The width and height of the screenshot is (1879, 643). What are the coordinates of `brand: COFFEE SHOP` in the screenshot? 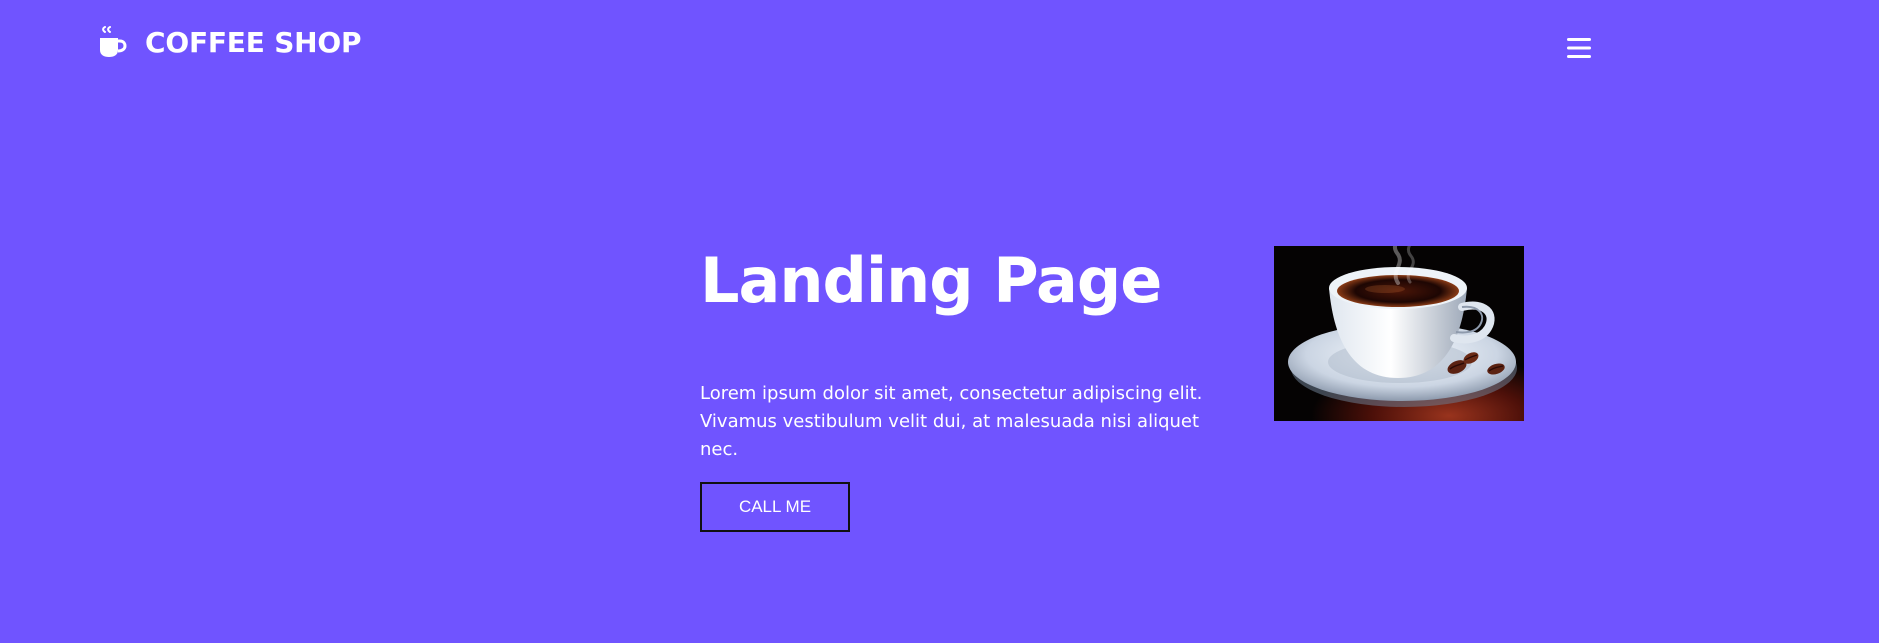 It's located at (229, 43).